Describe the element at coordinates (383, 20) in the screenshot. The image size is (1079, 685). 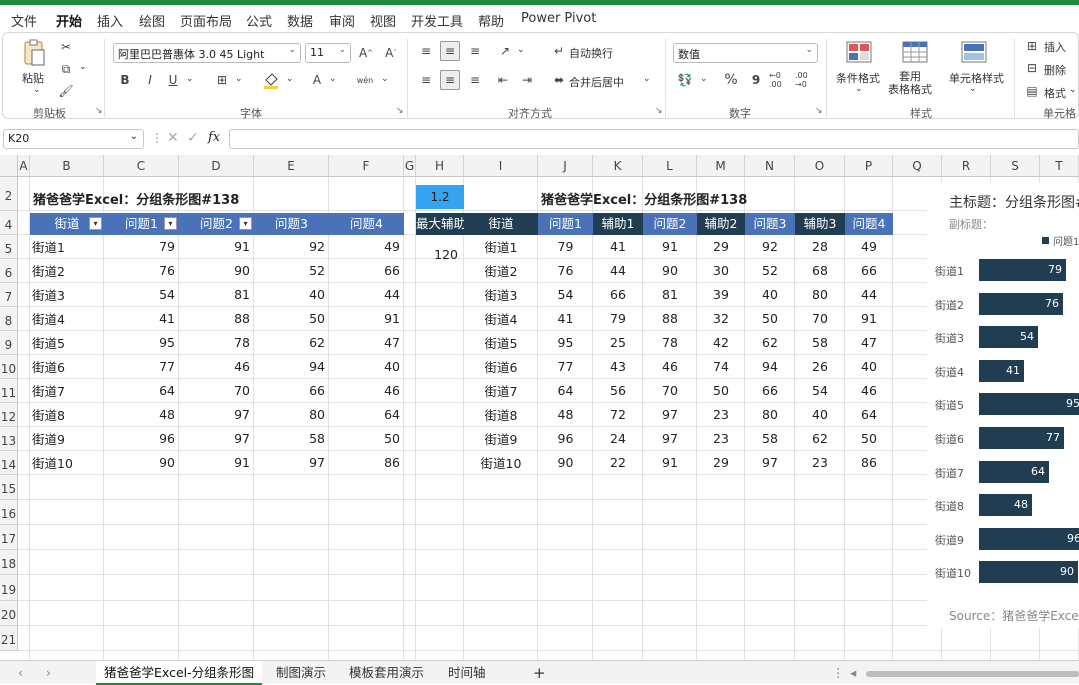
I see `menu-view: 视图` at that location.